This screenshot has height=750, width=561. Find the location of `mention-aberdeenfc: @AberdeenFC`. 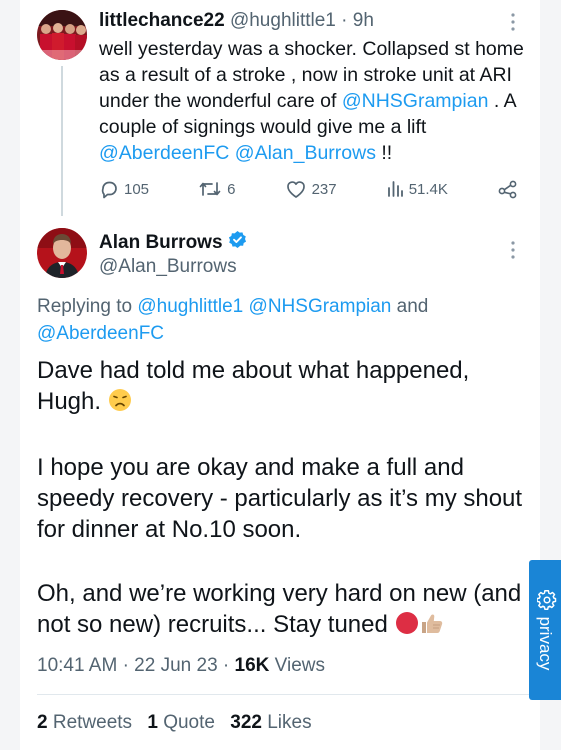

mention-aberdeenfc: @AberdeenFC is located at coordinates (164, 153).